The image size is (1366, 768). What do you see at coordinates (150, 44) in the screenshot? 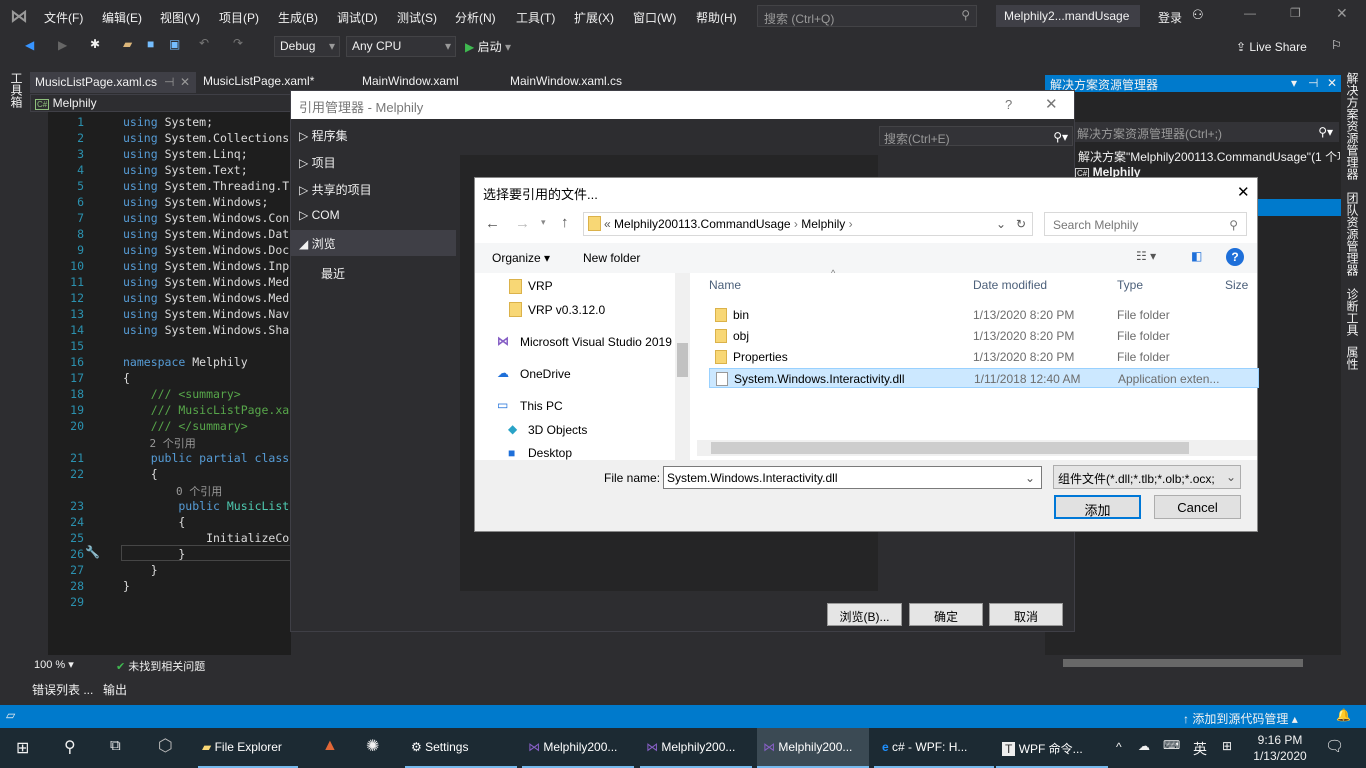
I see `save-icon: ■` at bounding box center [150, 44].